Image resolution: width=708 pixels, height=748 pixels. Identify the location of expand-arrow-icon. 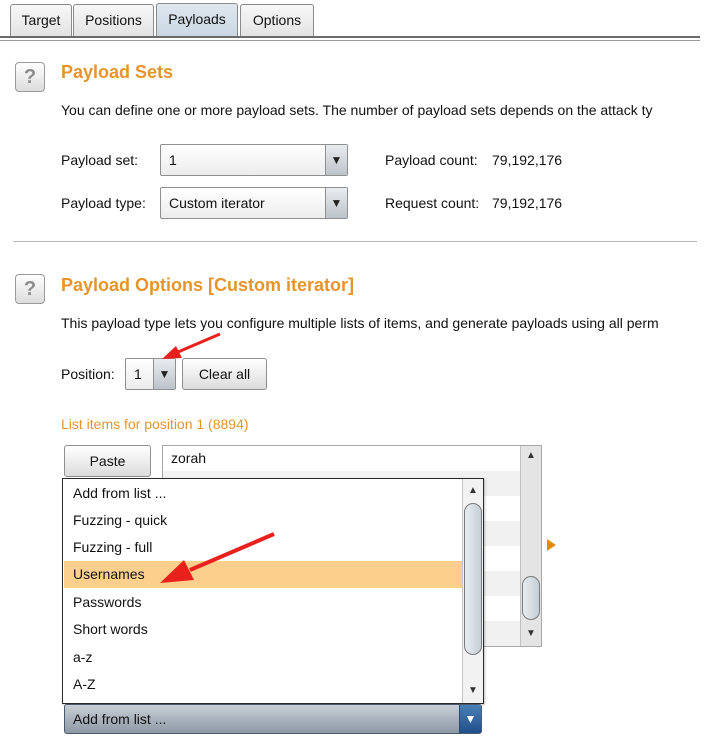
(551, 545).